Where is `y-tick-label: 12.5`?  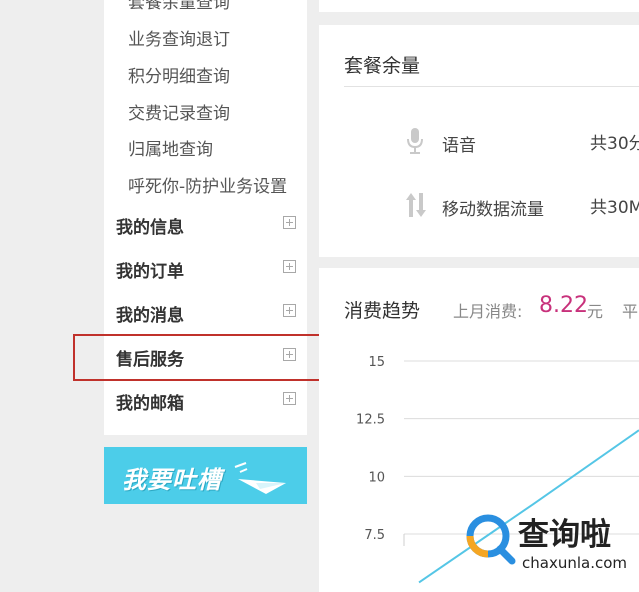 y-tick-label: 12.5 is located at coordinates (370, 420).